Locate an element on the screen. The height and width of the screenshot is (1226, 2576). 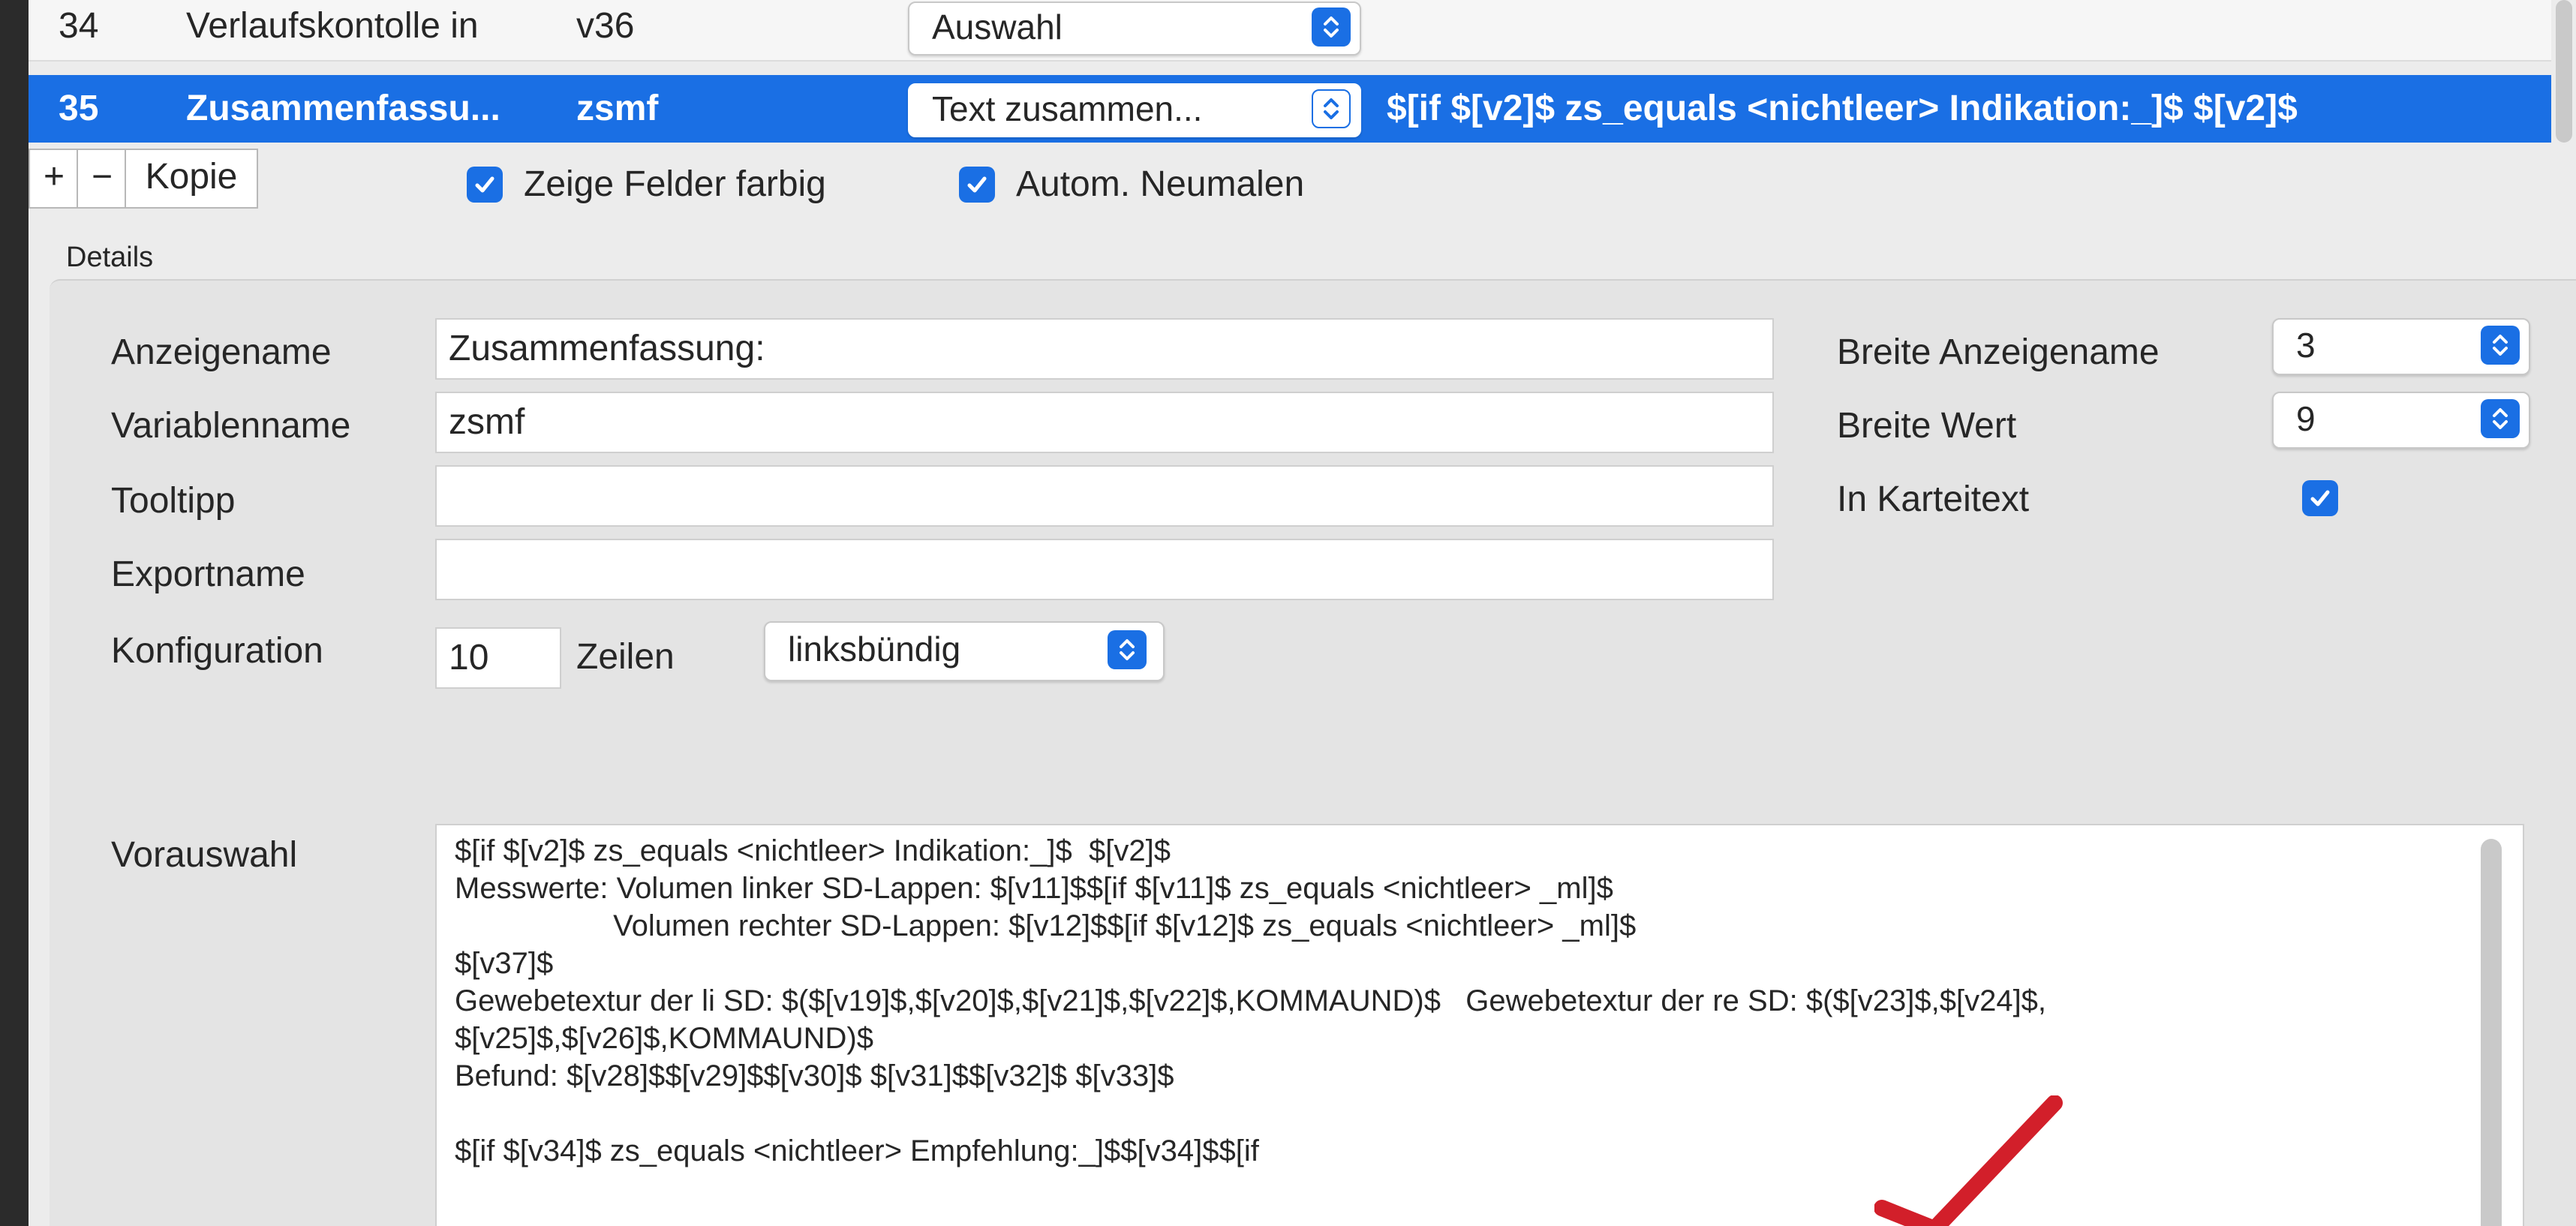
annotation-checkmark-icon is located at coordinates (1968, 1160).